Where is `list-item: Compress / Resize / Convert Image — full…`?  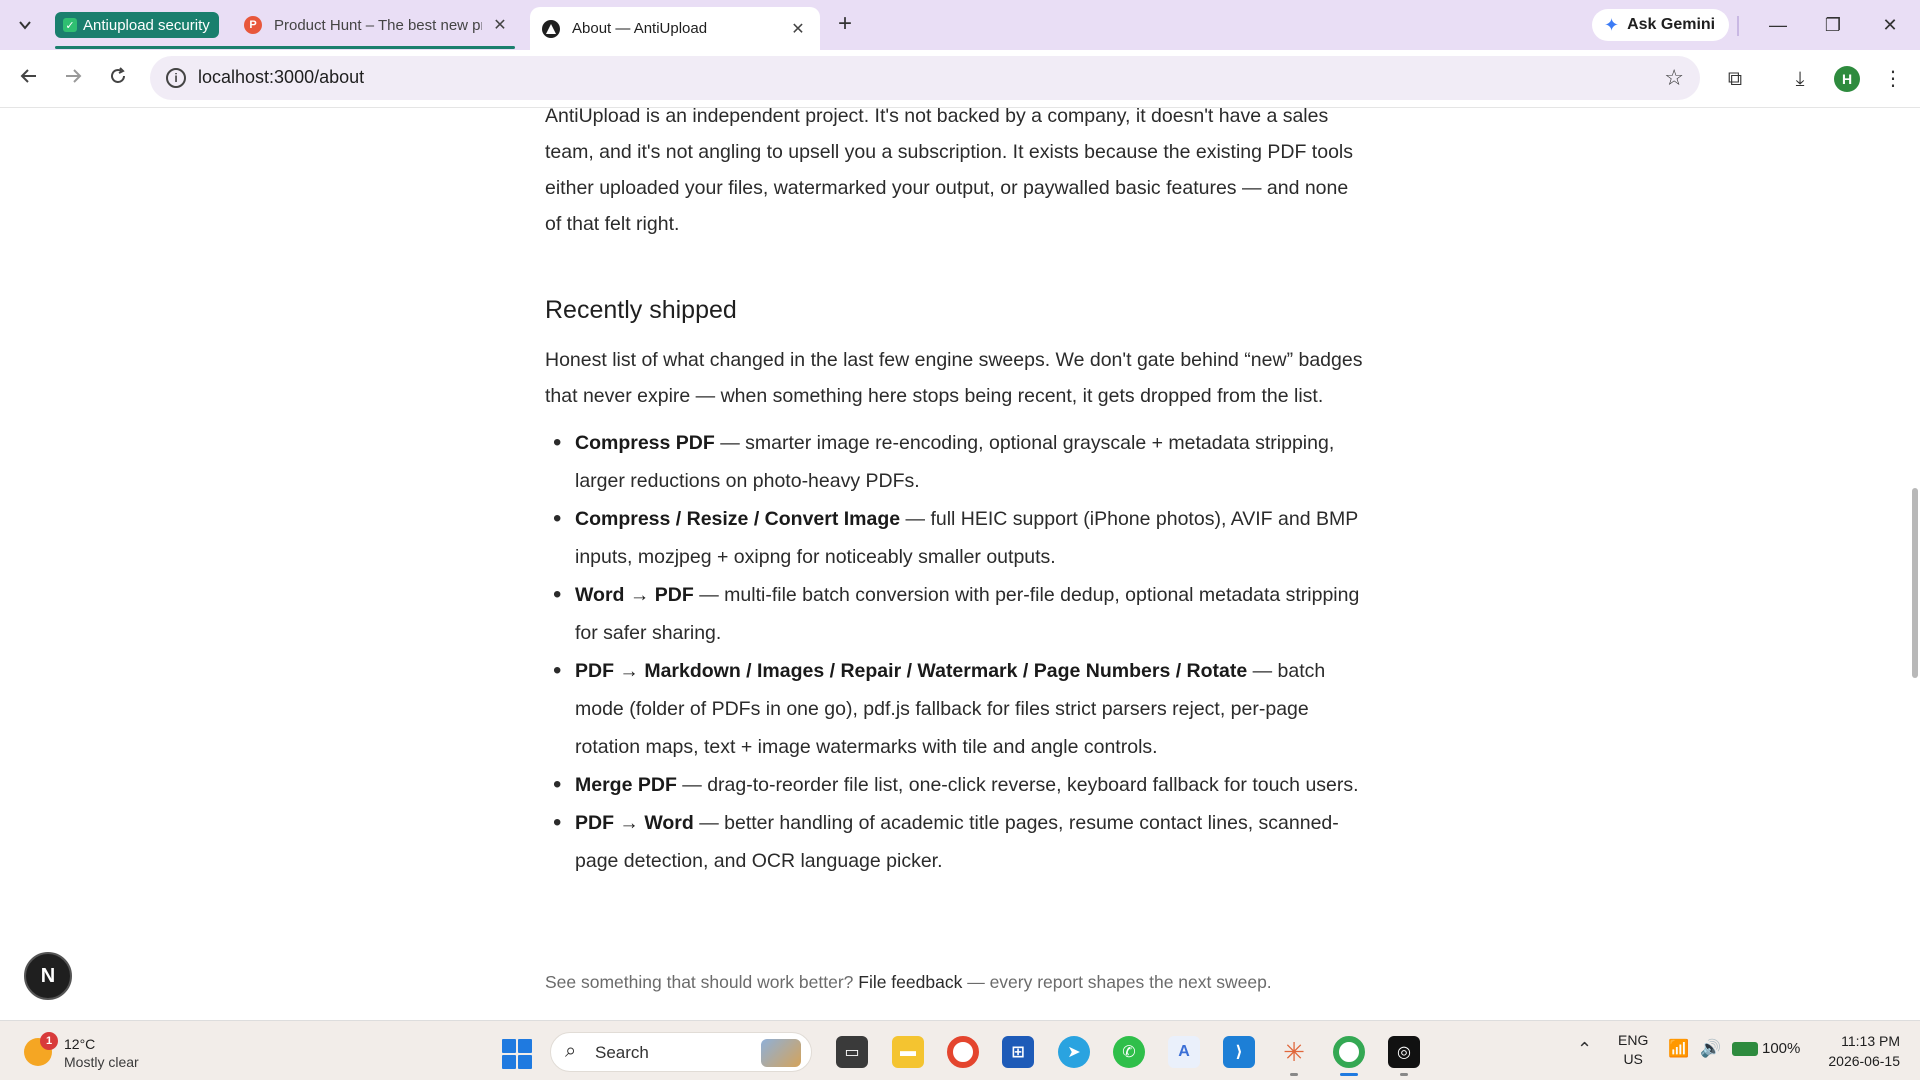 list-item: Compress / Resize / Convert Image — full… is located at coordinates (955, 538).